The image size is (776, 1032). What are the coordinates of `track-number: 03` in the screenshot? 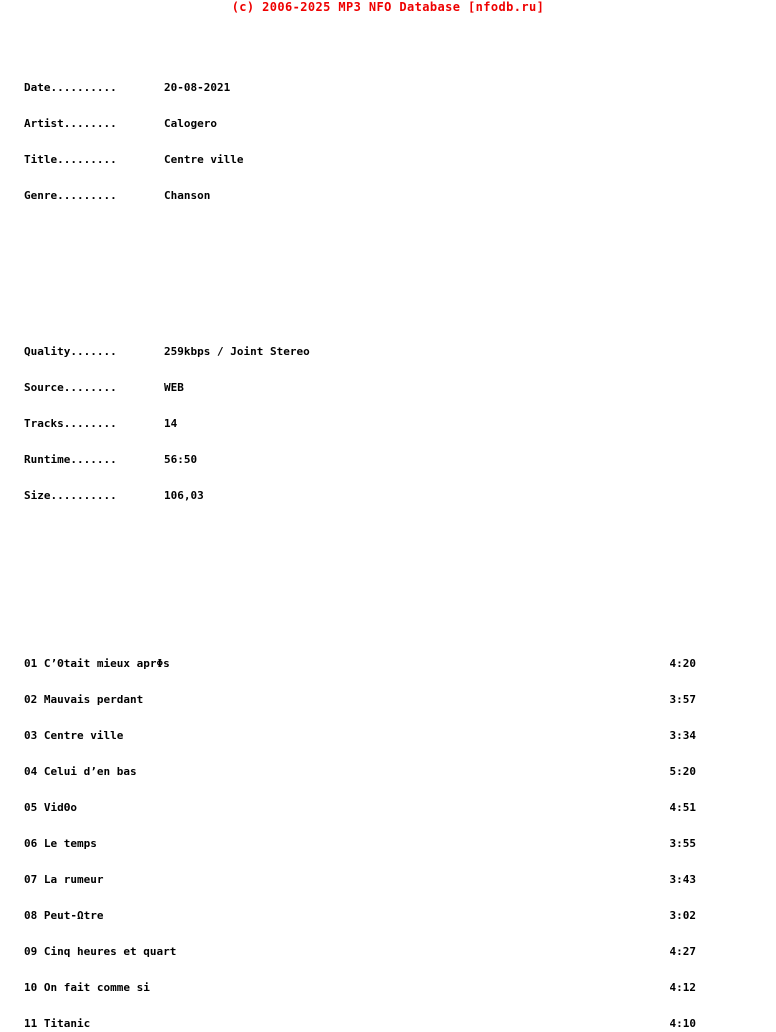 It's located at (31, 735).